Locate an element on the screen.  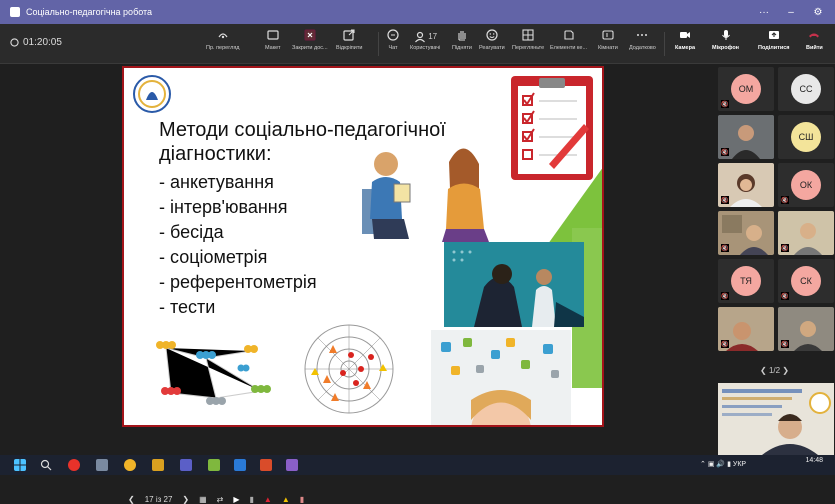
leave-button: Вийти is located at coordinates (814, 39).